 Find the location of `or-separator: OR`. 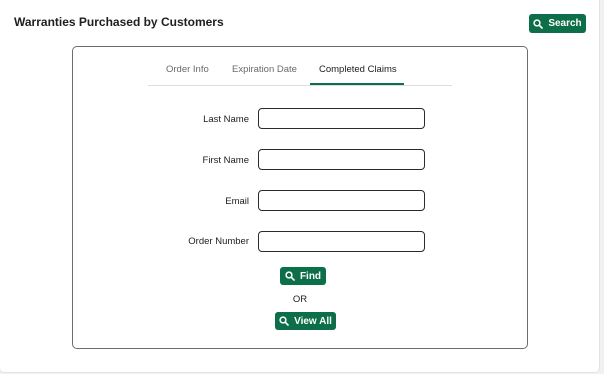

or-separator: OR is located at coordinates (300, 299).